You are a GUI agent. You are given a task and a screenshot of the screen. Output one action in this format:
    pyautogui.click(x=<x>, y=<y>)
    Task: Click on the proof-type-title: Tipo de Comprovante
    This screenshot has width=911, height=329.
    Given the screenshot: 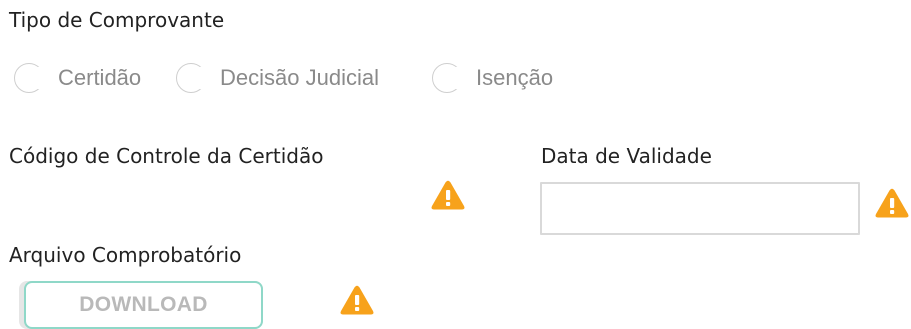 What is the action you would take?
    pyautogui.click(x=117, y=20)
    